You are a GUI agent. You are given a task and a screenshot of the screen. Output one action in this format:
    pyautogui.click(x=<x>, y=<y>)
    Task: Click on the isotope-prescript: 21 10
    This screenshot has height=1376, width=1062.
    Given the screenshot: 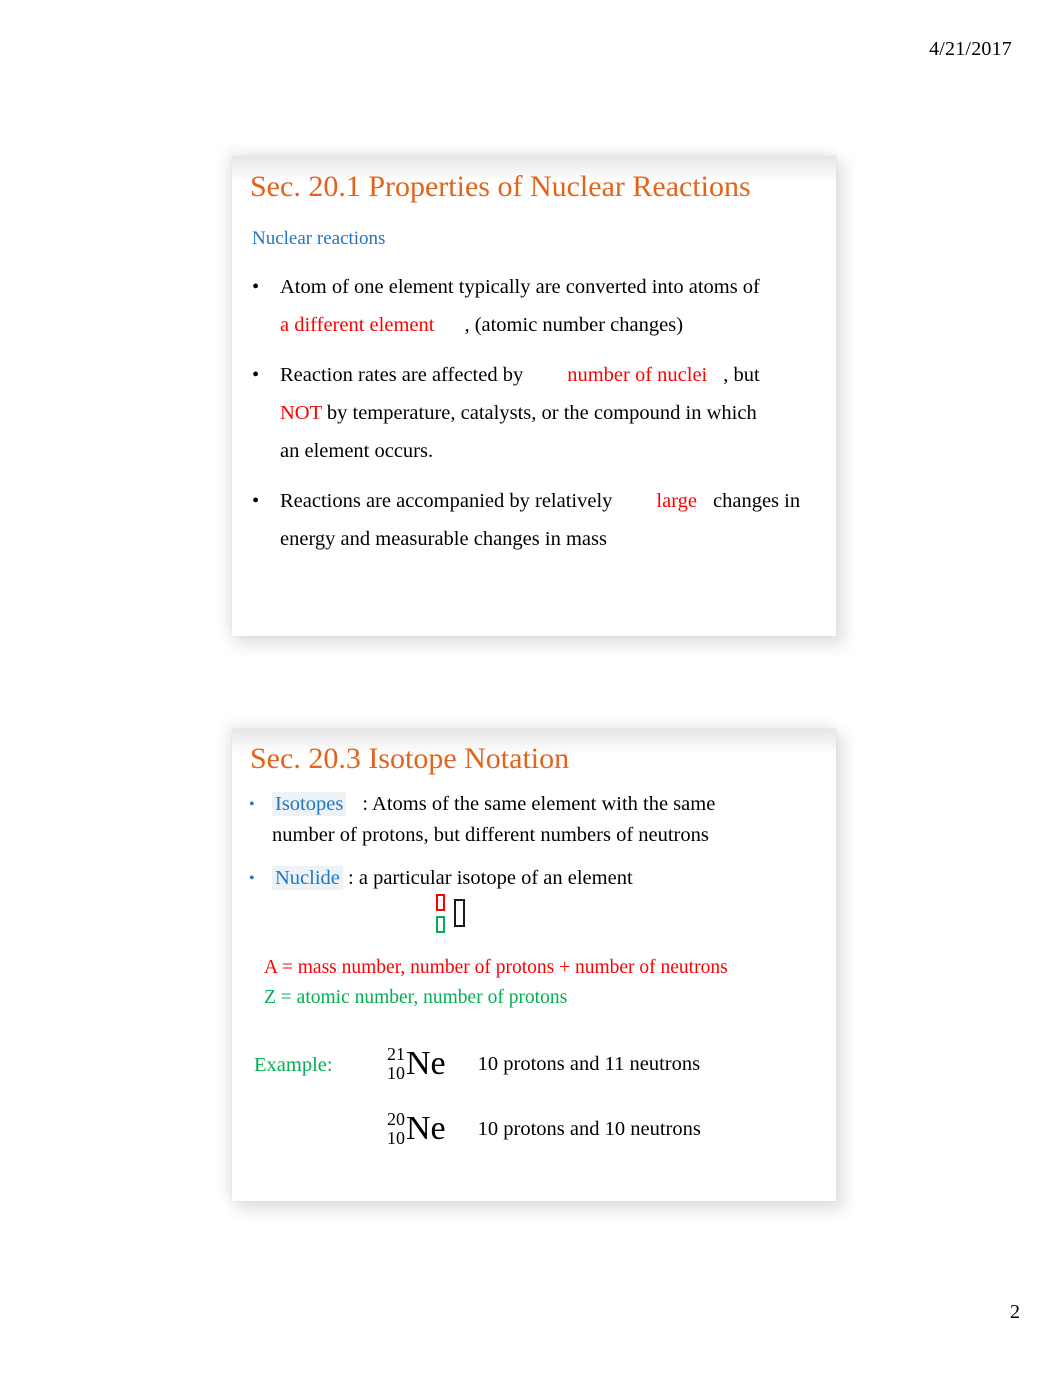 What is the action you would take?
    pyautogui.click(x=396, y=1064)
    